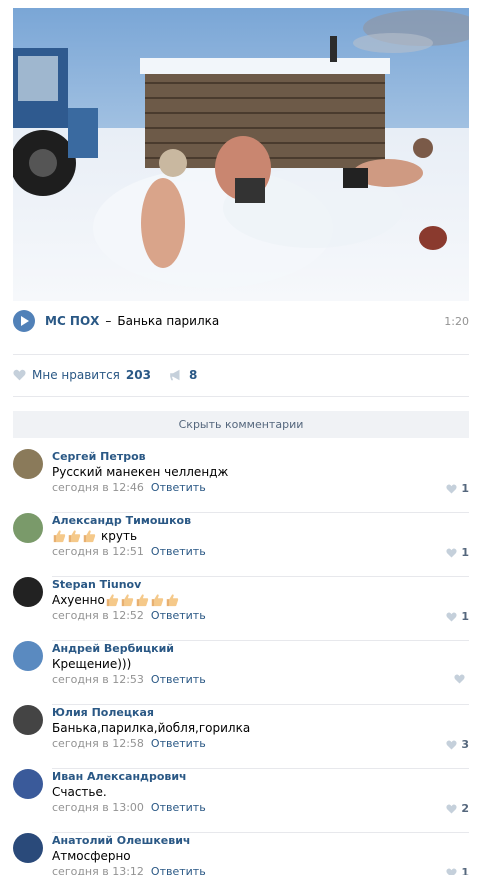 The height and width of the screenshot is (875, 486). What do you see at coordinates (98, 551) in the screenshot?
I see `comment-time: сегодня в 12:51` at bounding box center [98, 551].